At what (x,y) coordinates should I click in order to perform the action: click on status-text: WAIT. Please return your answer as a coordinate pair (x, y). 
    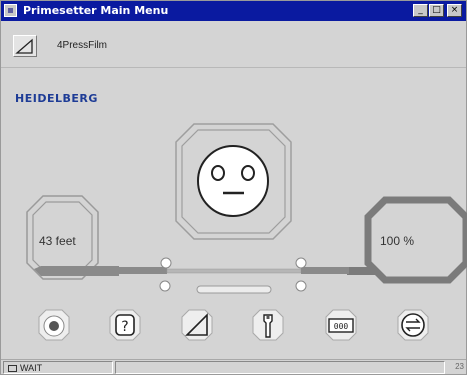
    Looking at the image, I should click on (31, 368).